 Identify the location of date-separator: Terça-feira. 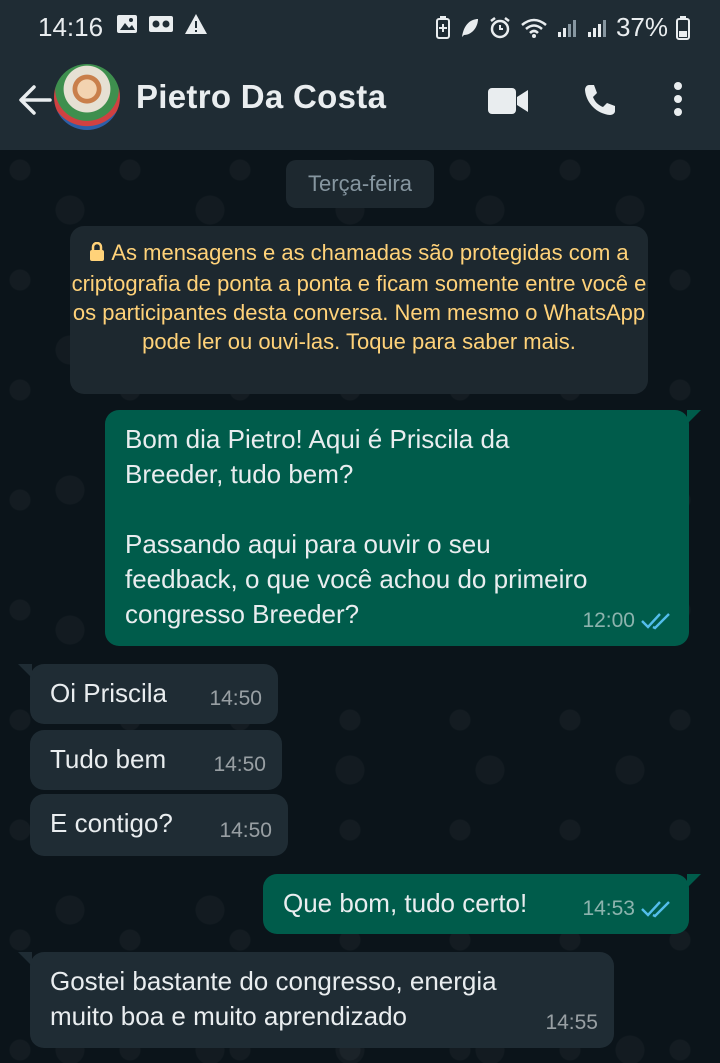
(360, 184).